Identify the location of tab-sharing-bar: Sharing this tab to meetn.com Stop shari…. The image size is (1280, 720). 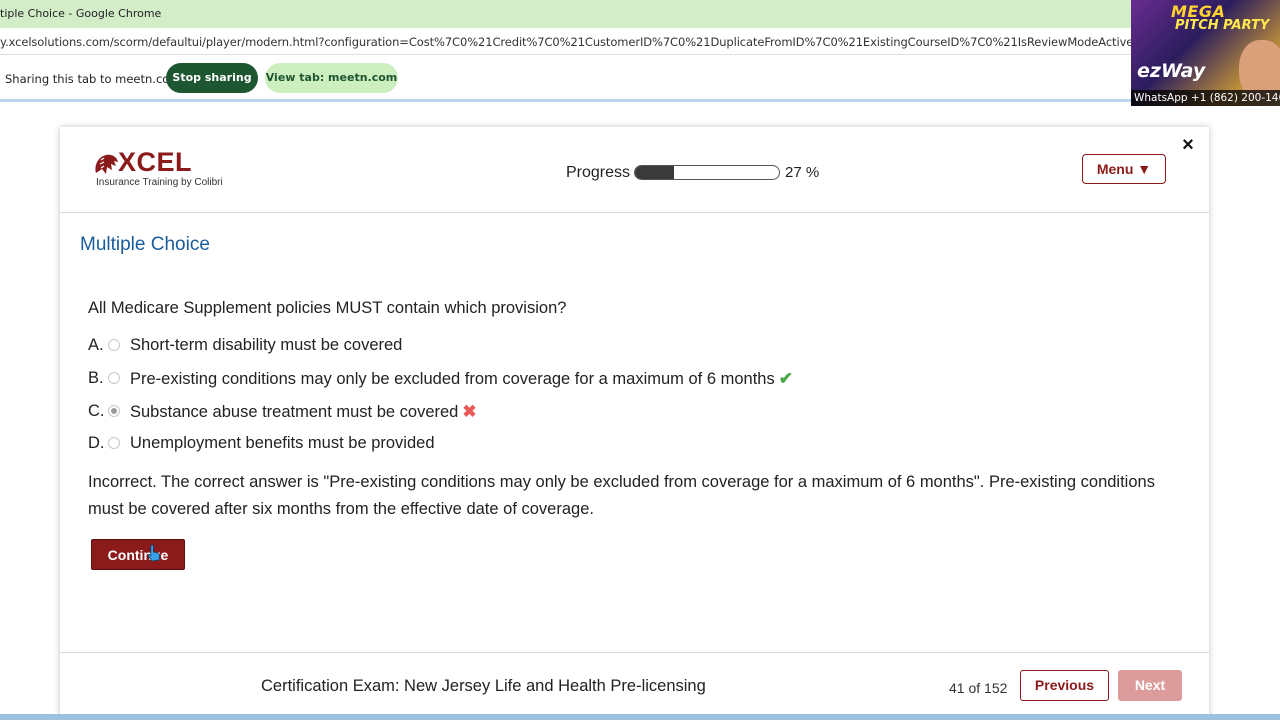
(640, 79).